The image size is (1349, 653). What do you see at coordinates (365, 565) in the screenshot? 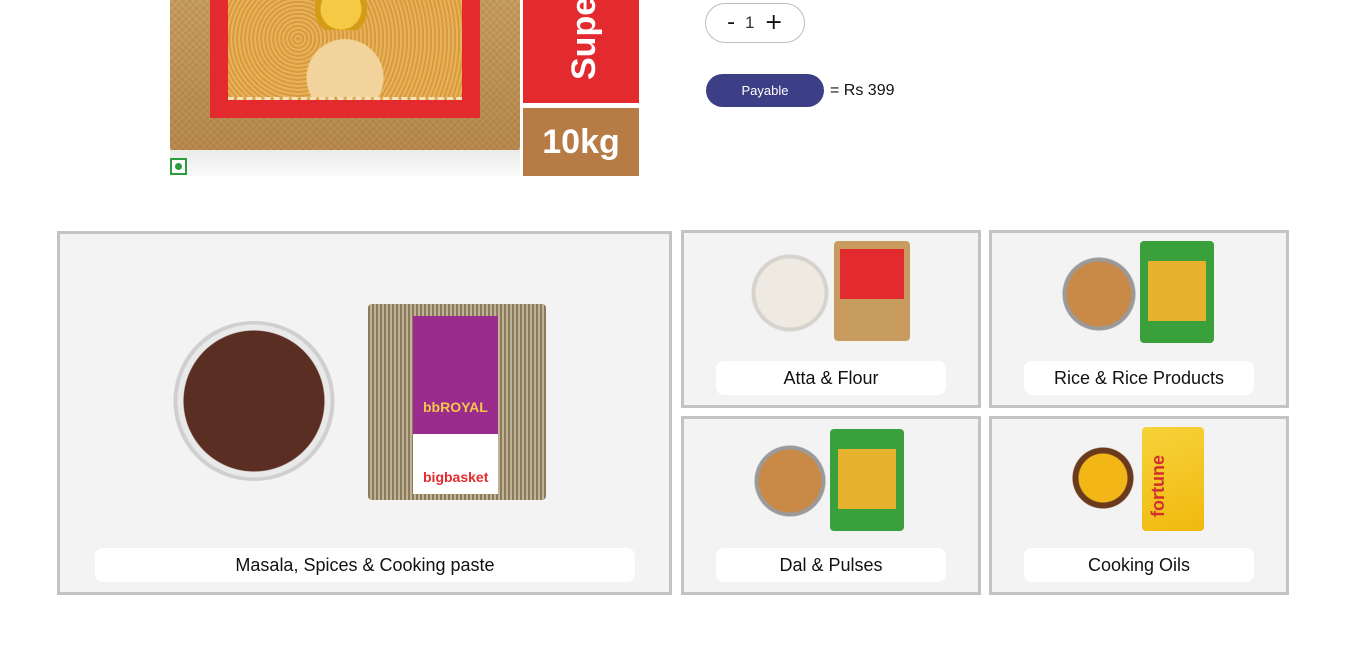
I see `category-label: Masala, Spices & Cooking paste` at bounding box center [365, 565].